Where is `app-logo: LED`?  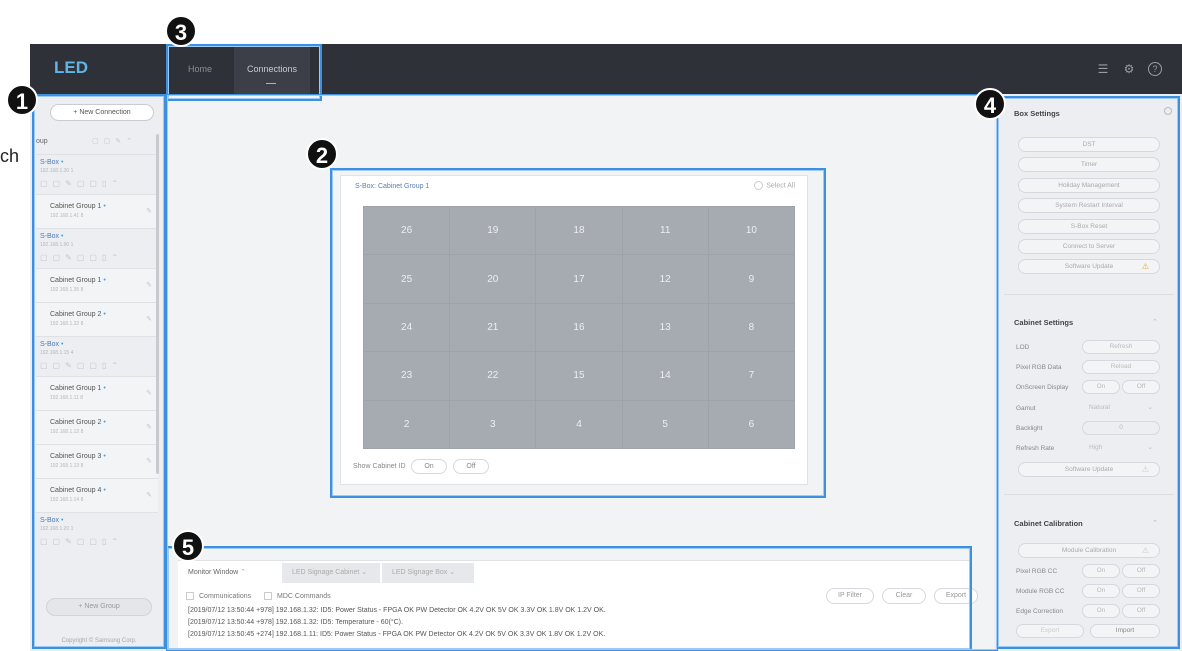 app-logo: LED is located at coordinates (71, 67).